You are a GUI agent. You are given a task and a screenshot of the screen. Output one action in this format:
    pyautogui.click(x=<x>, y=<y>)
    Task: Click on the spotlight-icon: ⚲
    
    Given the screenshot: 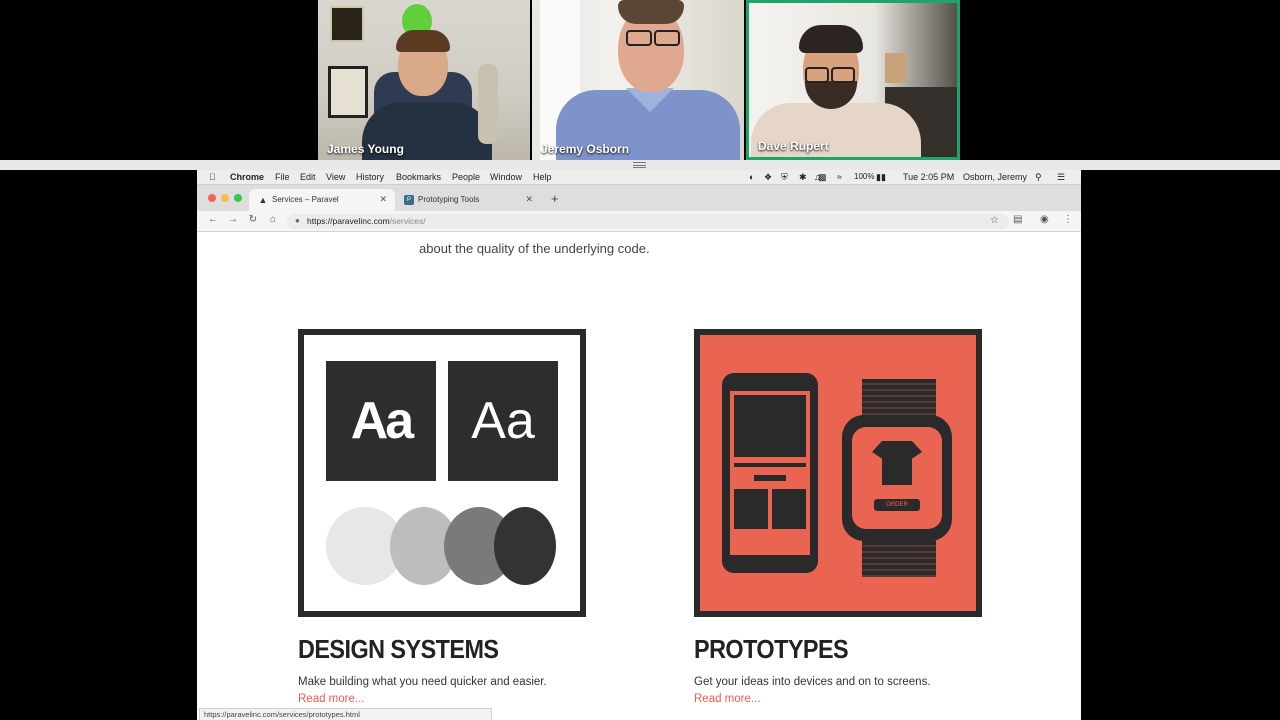 What is the action you would take?
    pyautogui.click(x=1038, y=177)
    